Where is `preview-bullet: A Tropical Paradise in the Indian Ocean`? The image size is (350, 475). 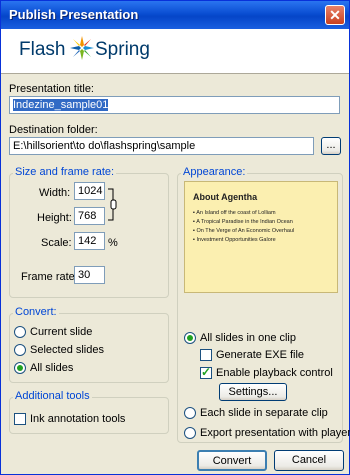 preview-bullet: A Tropical Paradise in the Indian Ocean is located at coordinates (243, 223).